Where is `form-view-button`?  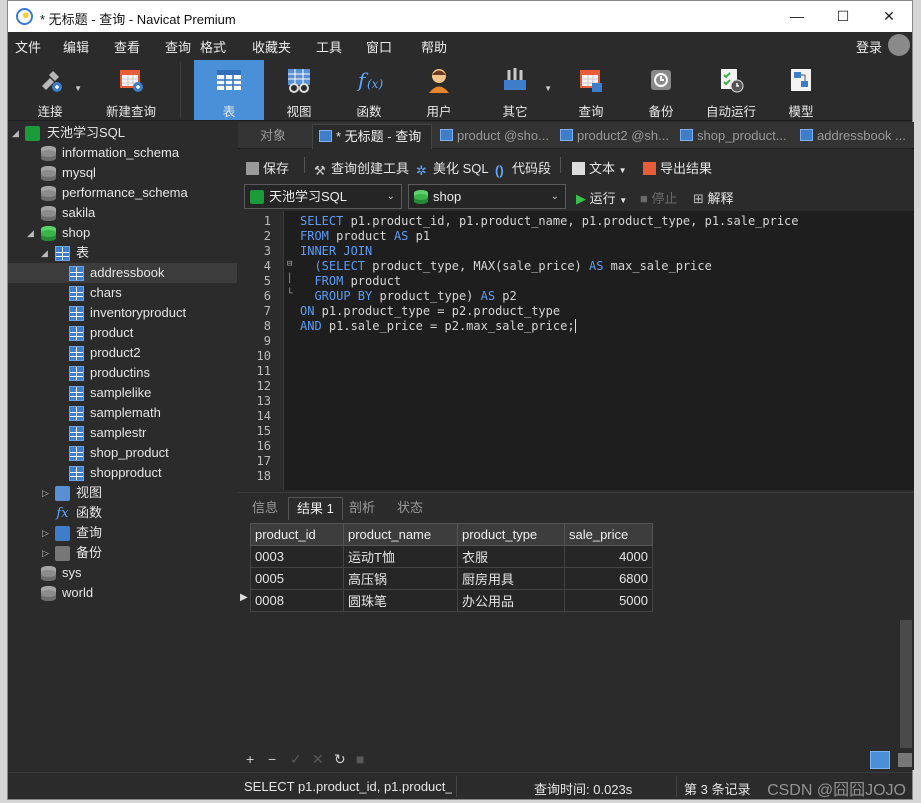 form-view-button is located at coordinates (905, 760).